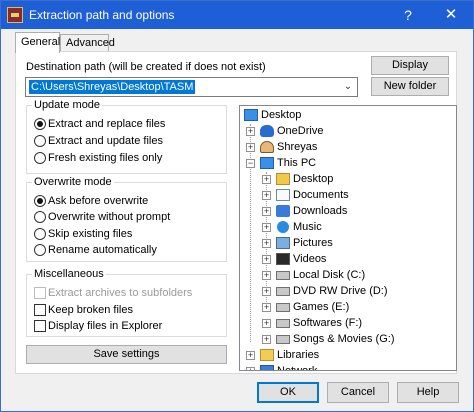  I want to click on tree-node-label: Pictures, so click(313, 243).